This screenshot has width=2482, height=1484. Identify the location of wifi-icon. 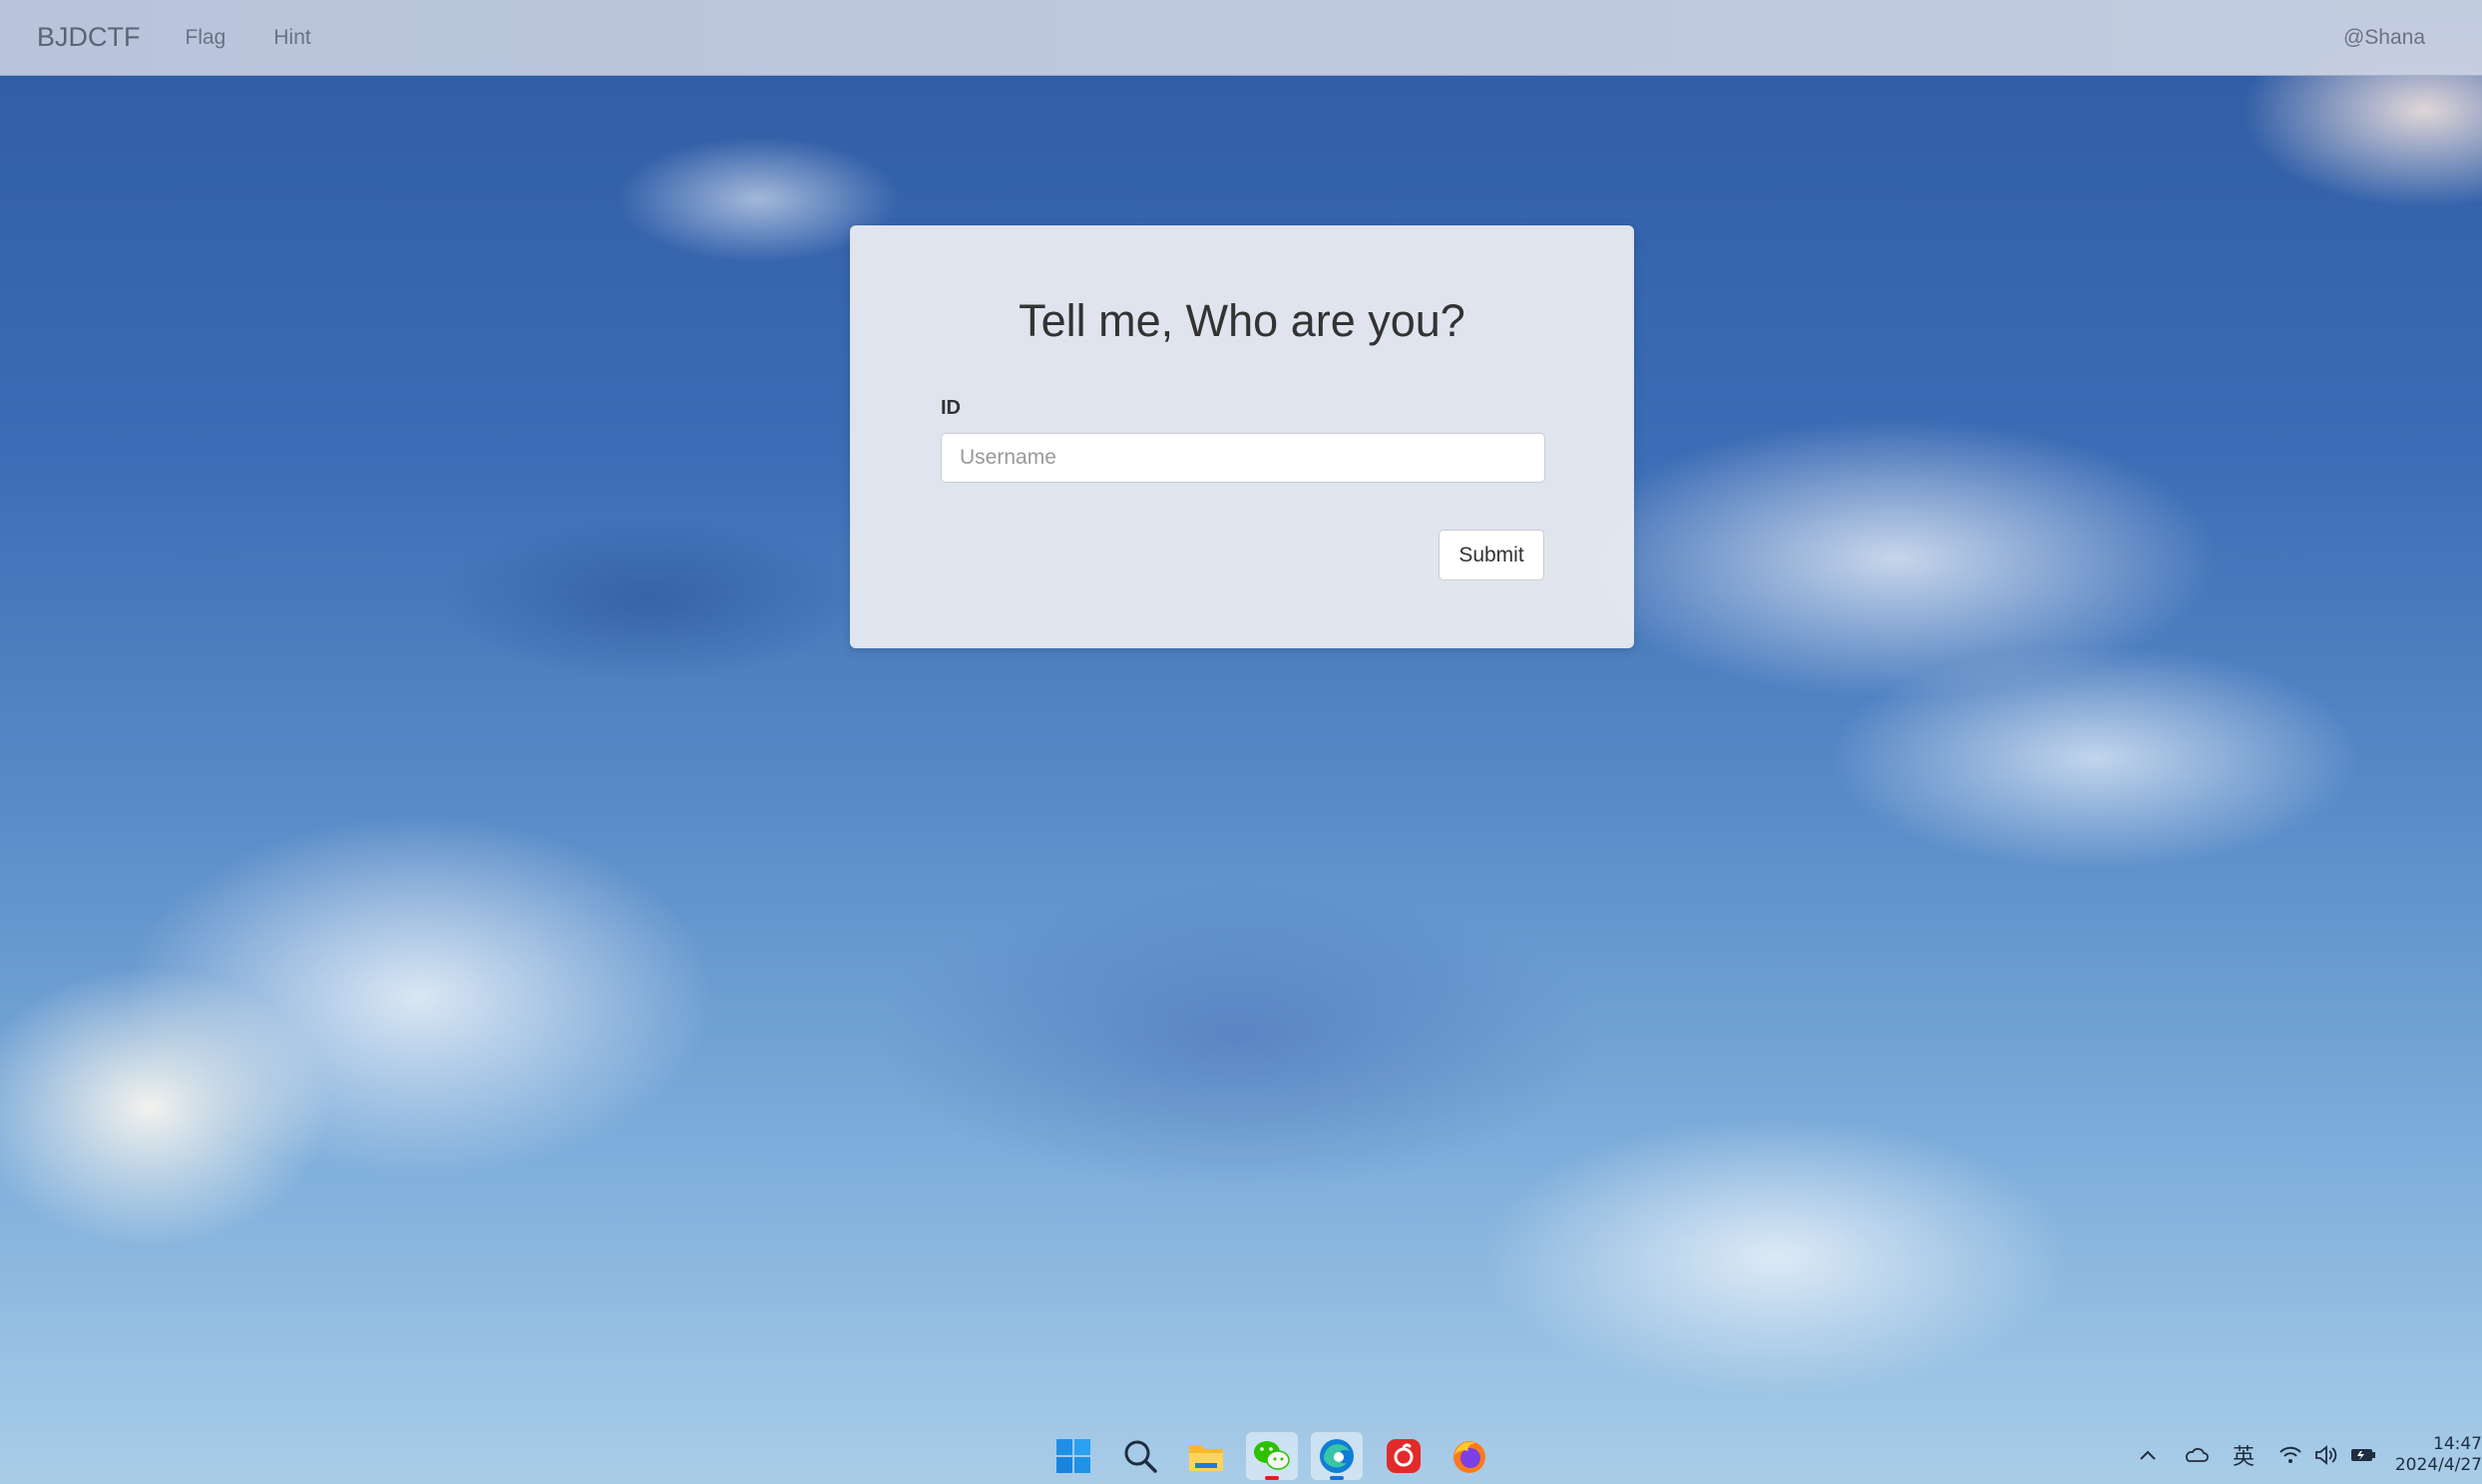
(2290, 1455).